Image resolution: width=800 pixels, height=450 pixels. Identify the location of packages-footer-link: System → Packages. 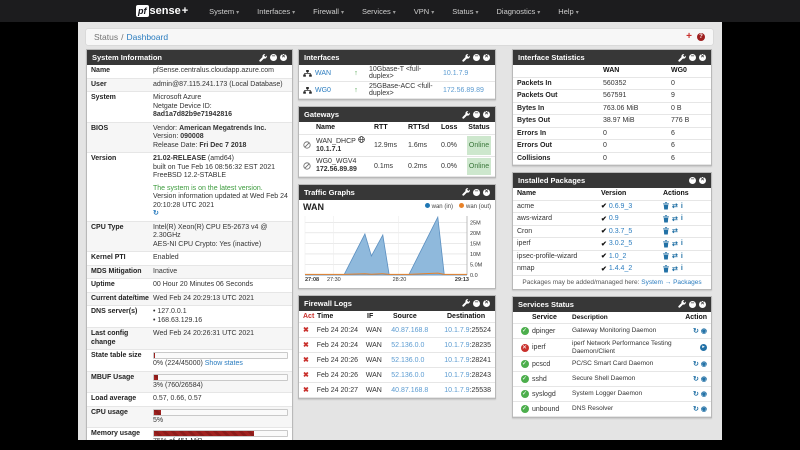
(671, 282).